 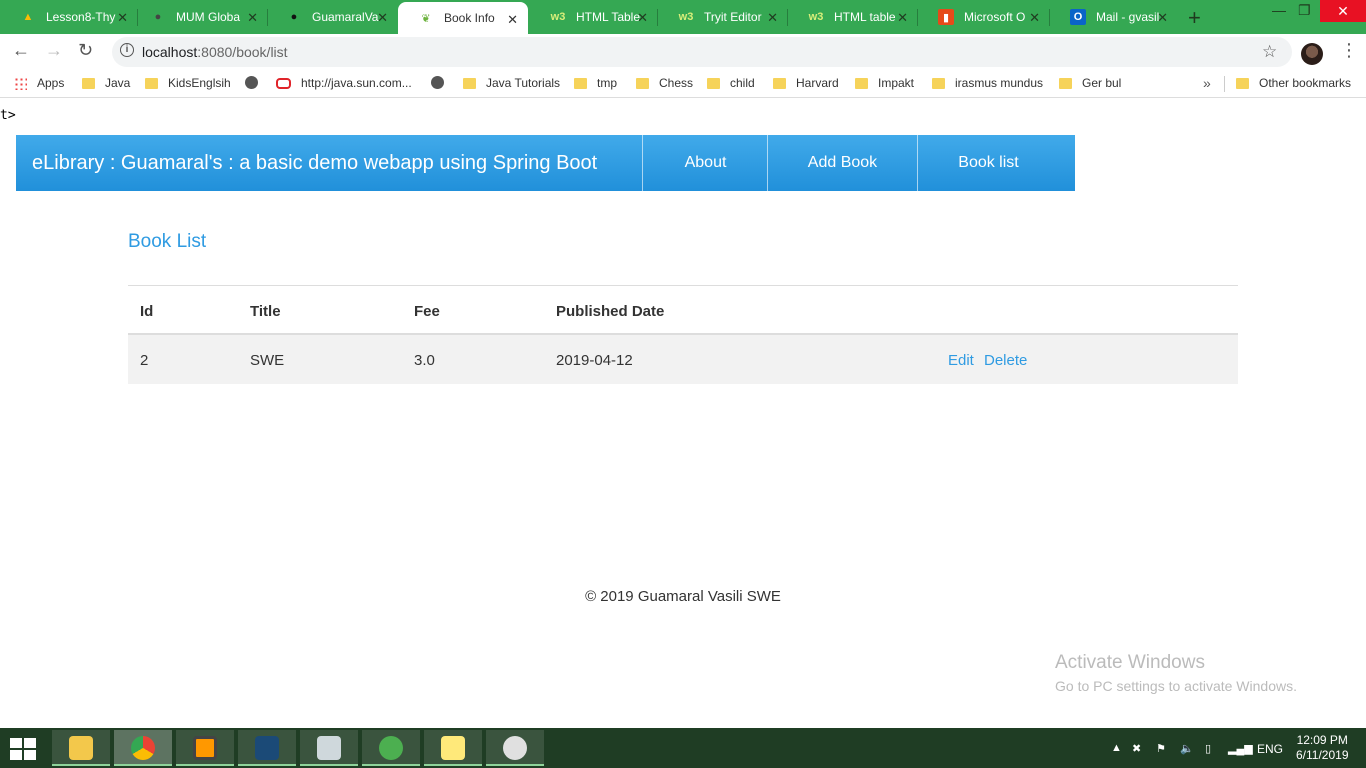 What do you see at coordinates (1194, 18) in the screenshot?
I see `new-tab-button: +` at bounding box center [1194, 18].